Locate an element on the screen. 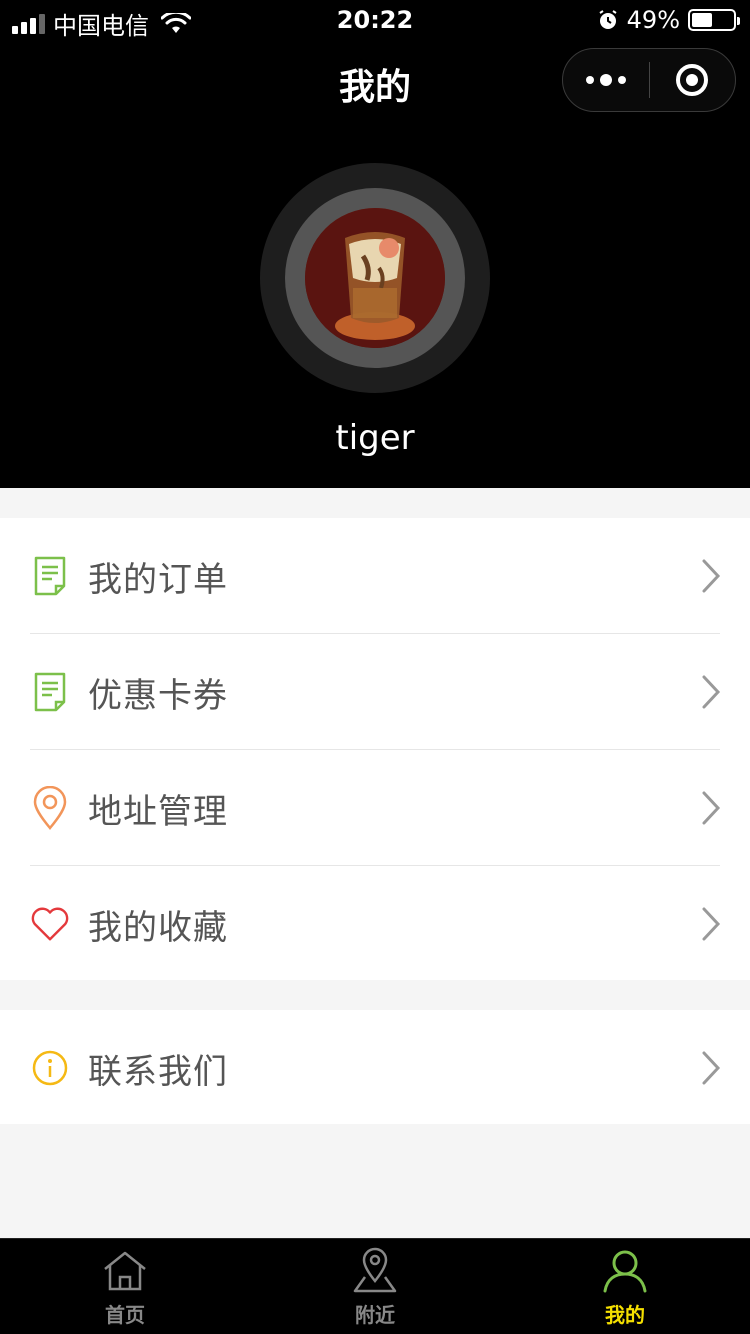 Image resolution: width=750 pixels, height=1334 pixels. heart-icon is located at coordinates (50, 924).